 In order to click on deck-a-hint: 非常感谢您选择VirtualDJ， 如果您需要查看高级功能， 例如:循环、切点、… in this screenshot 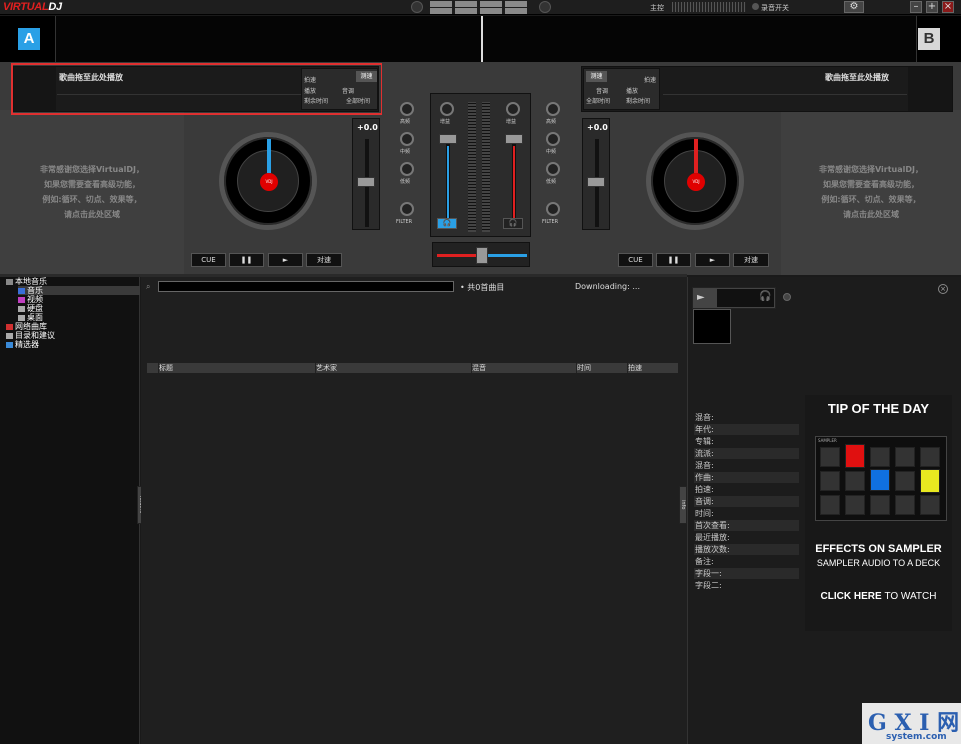, I will do `click(92, 192)`.